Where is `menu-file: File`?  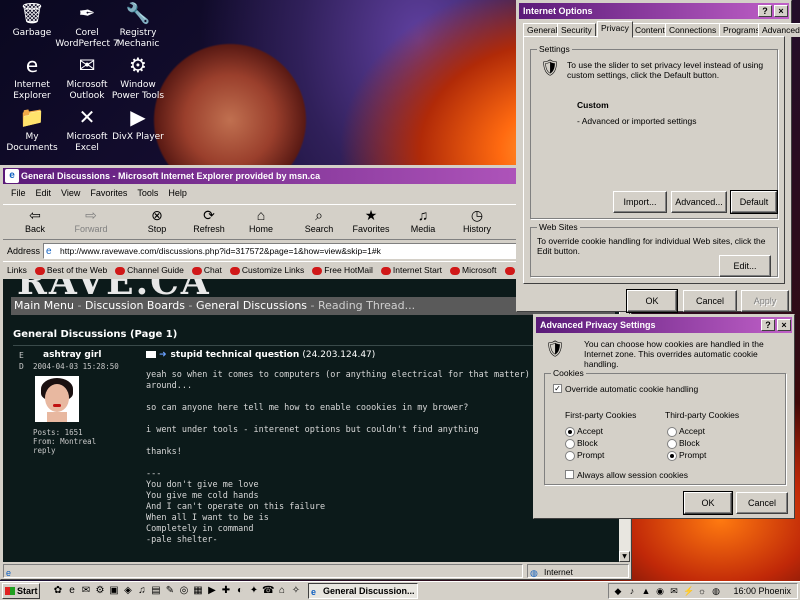 menu-file: File is located at coordinates (17, 193).